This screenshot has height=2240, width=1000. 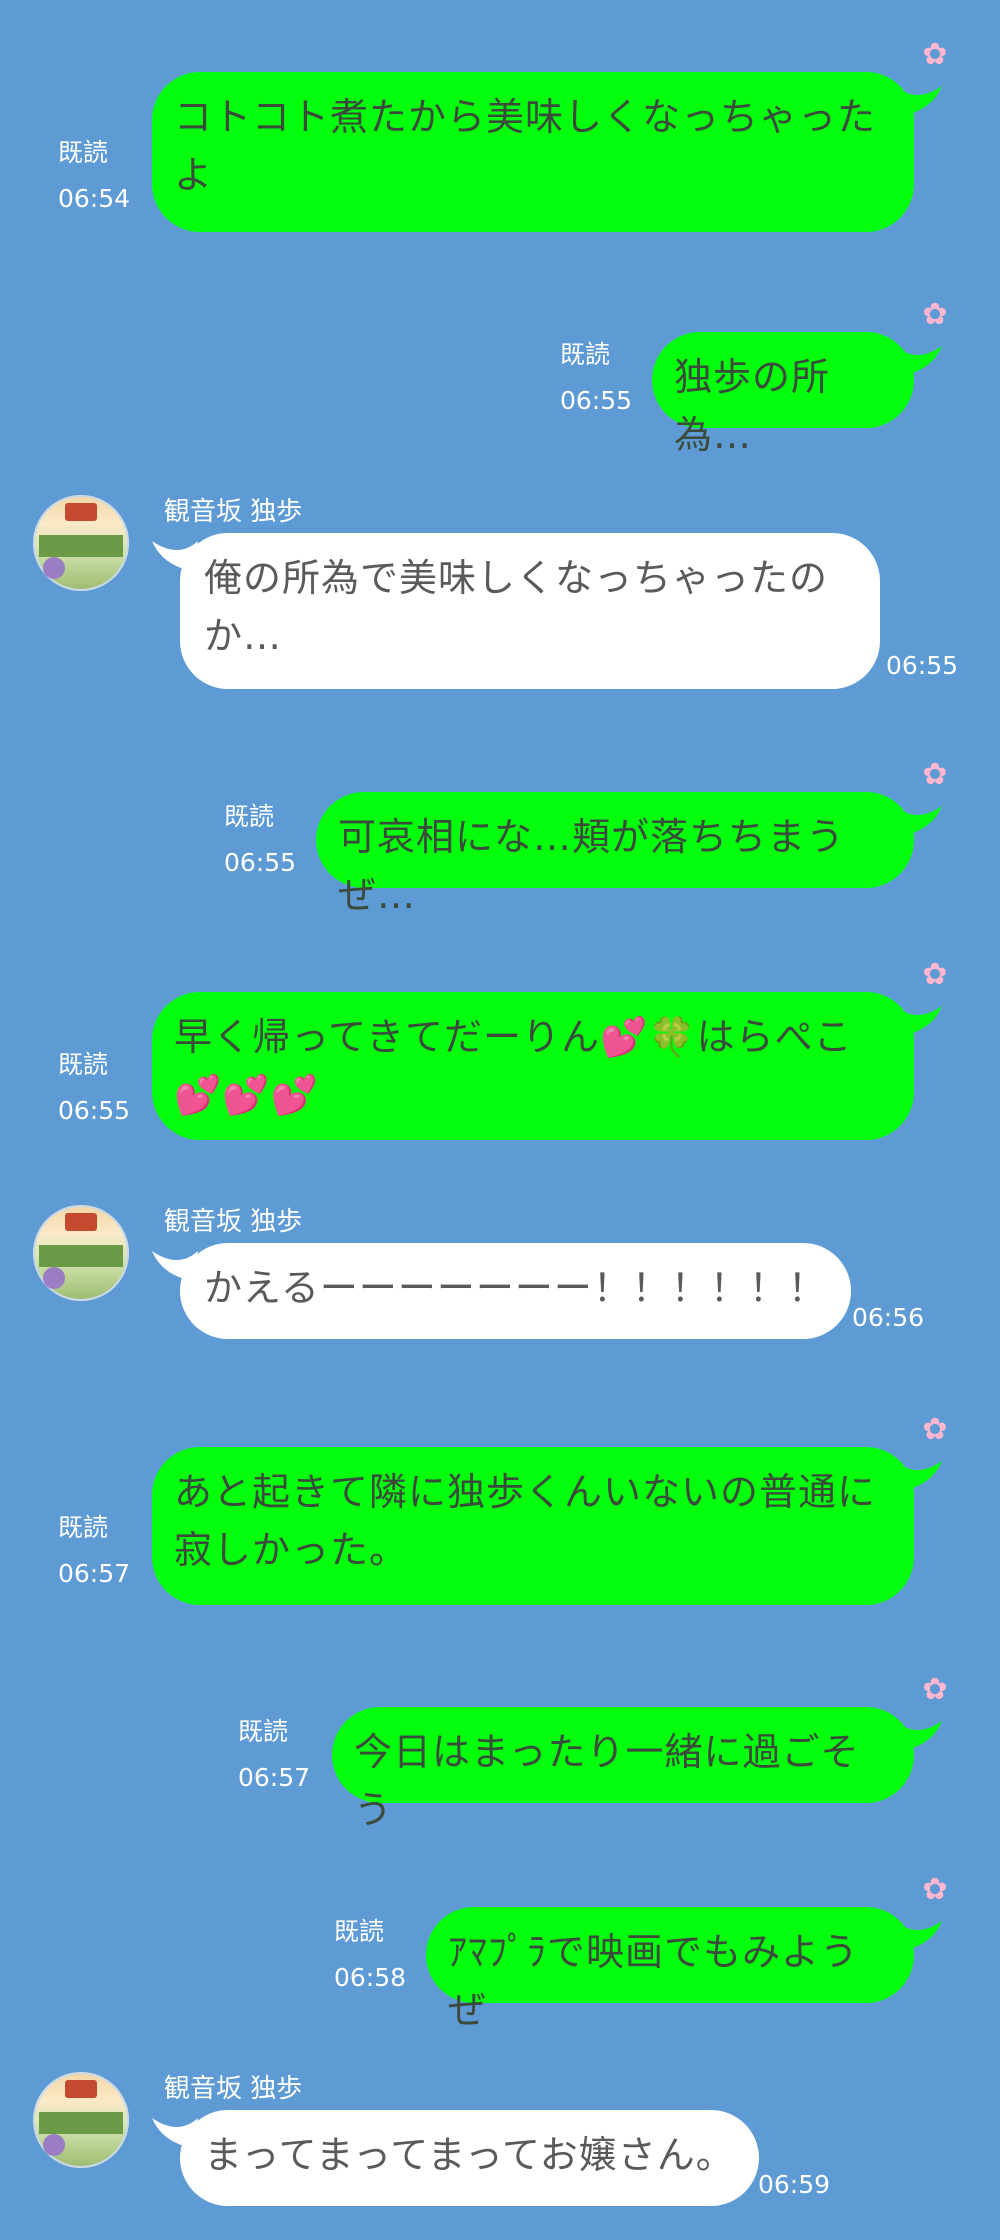 What do you see at coordinates (94, 198) in the screenshot?
I see `timestamp: 06:54` at bounding box center [94, 198].